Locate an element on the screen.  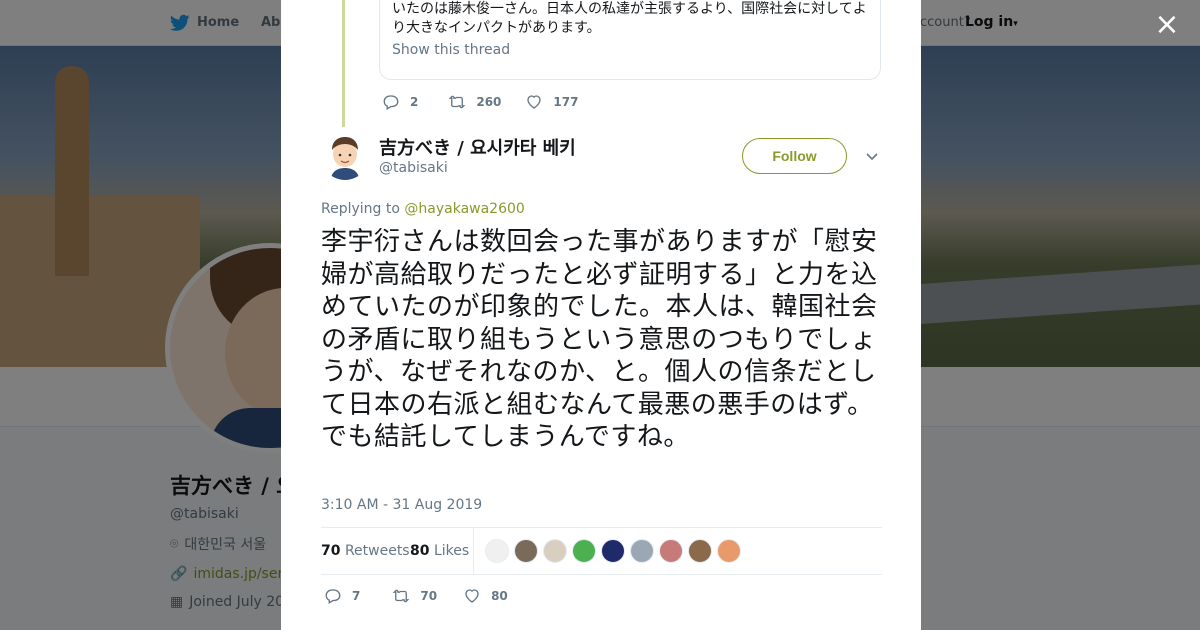
retweets-stat-count: 70 is located at coordinates (331, 551).